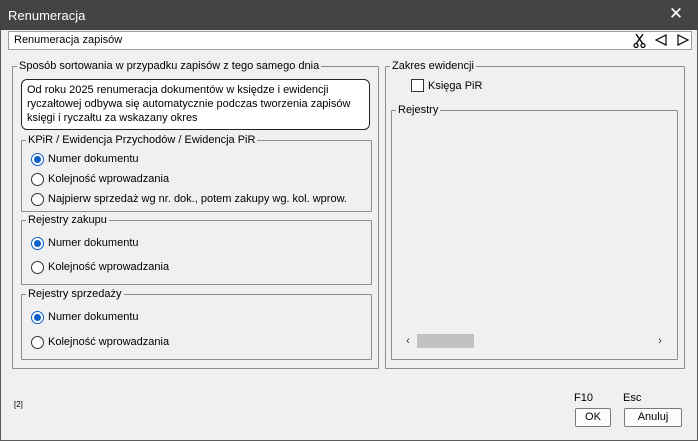  I want to click on checkbox-empty-icon, so click(417, 85).